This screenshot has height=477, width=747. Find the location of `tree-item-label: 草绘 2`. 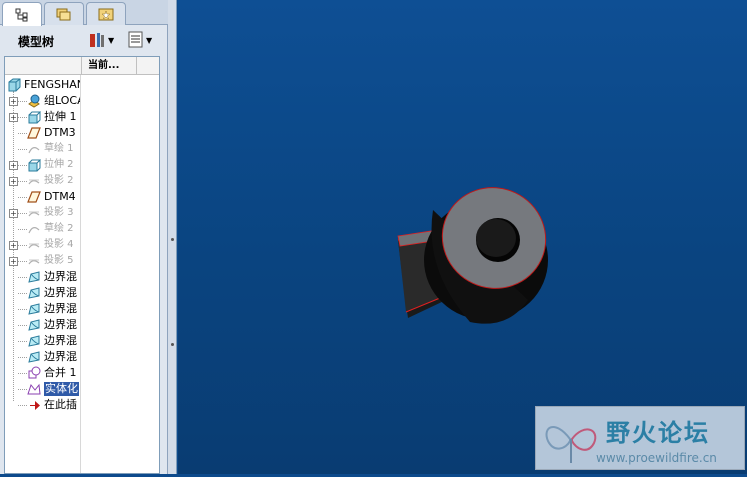

tree-item-label: 草绘 2 is located at coordinates (59, 228).